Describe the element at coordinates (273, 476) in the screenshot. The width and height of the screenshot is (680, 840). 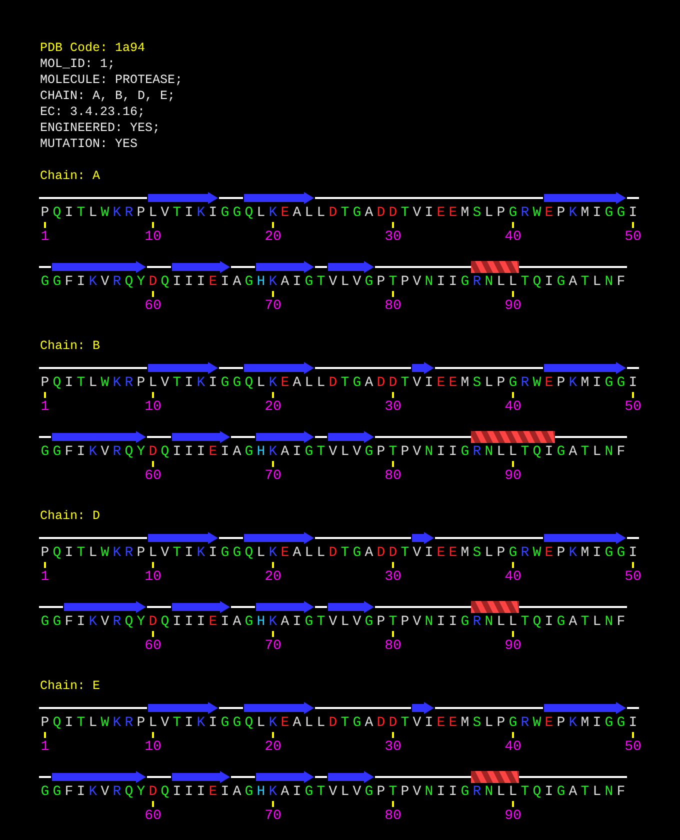
I see `residue-number: 70` at that location.